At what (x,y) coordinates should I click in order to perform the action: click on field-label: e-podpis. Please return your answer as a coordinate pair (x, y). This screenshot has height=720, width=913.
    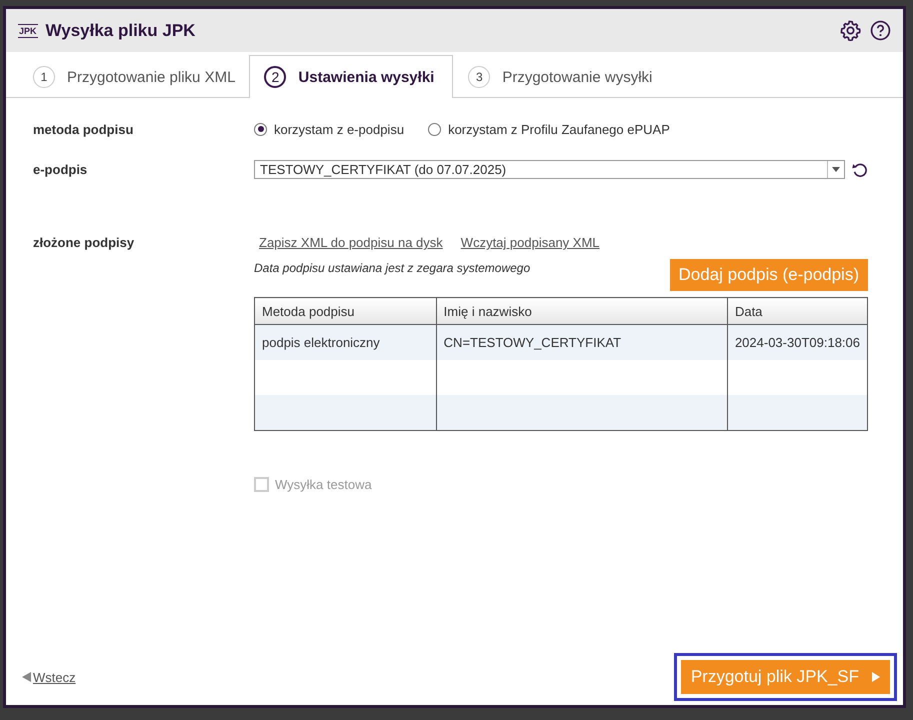
    Looking at the image, I should click on (60, 169).